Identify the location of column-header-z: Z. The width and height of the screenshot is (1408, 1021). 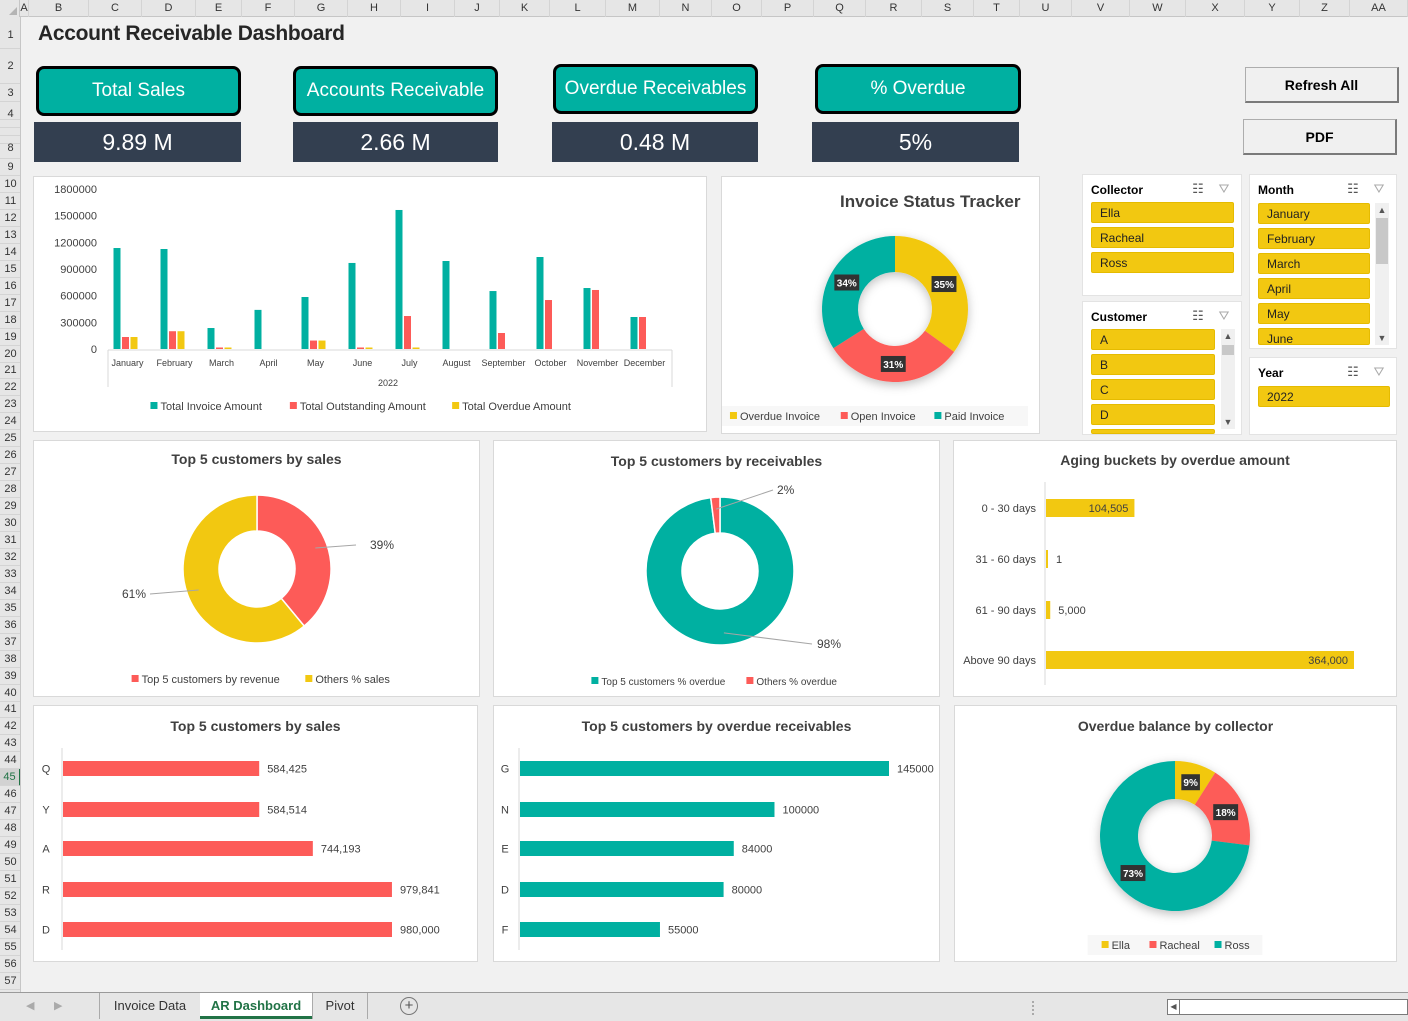
(1325, 8).